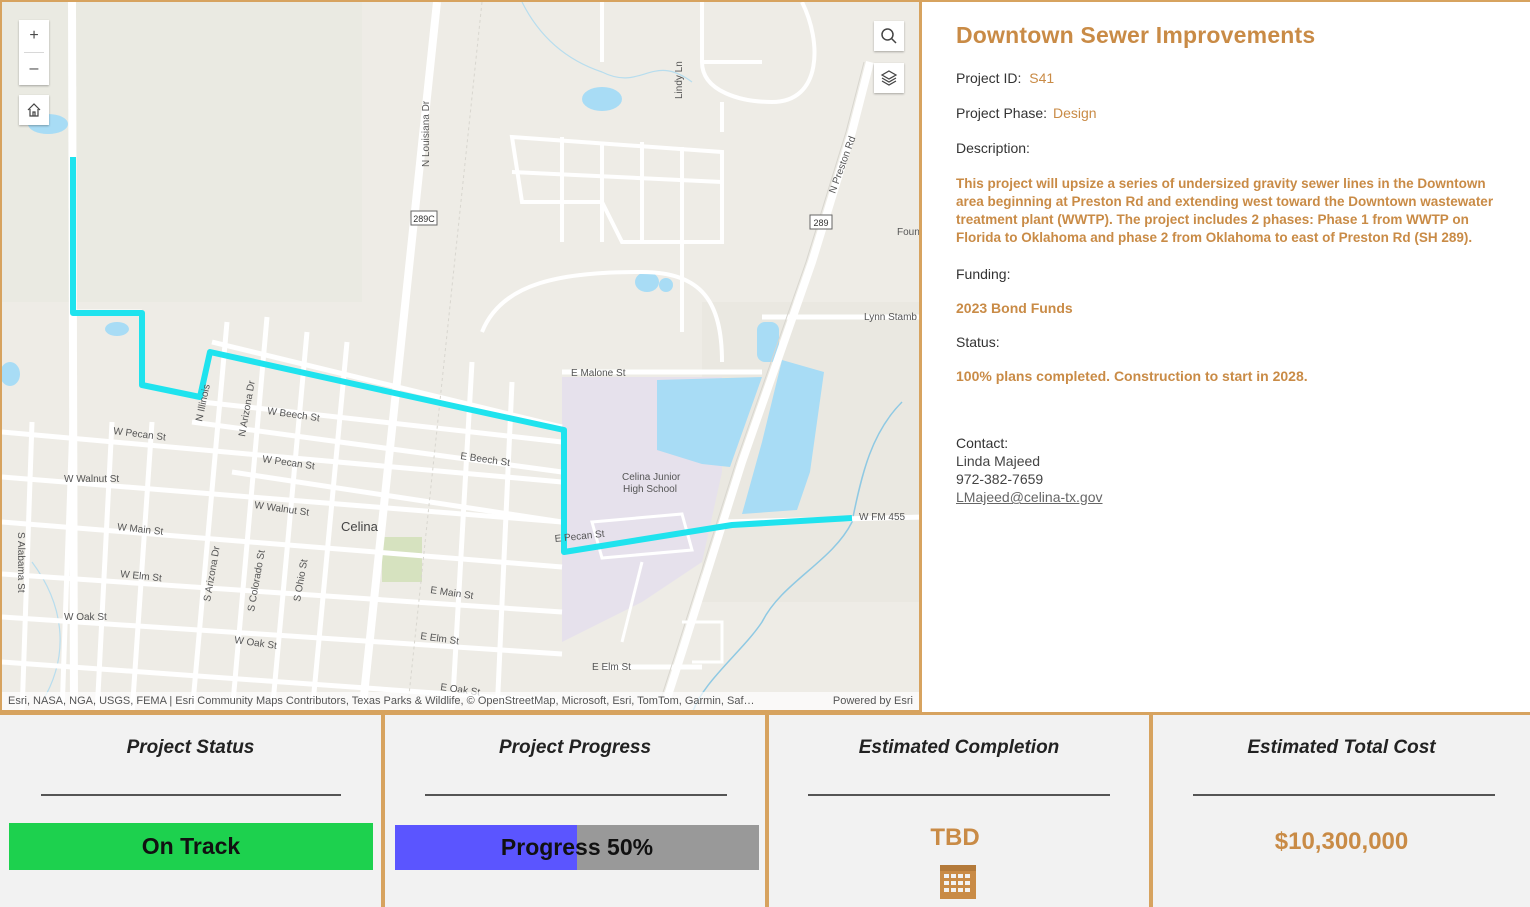 This screenshot has width=1530, height=907. What do you see at coordinates (873, 701) in the screenshot?
I see `powered-by-esri: Powered by Esri` at bounding box center [873, 701].